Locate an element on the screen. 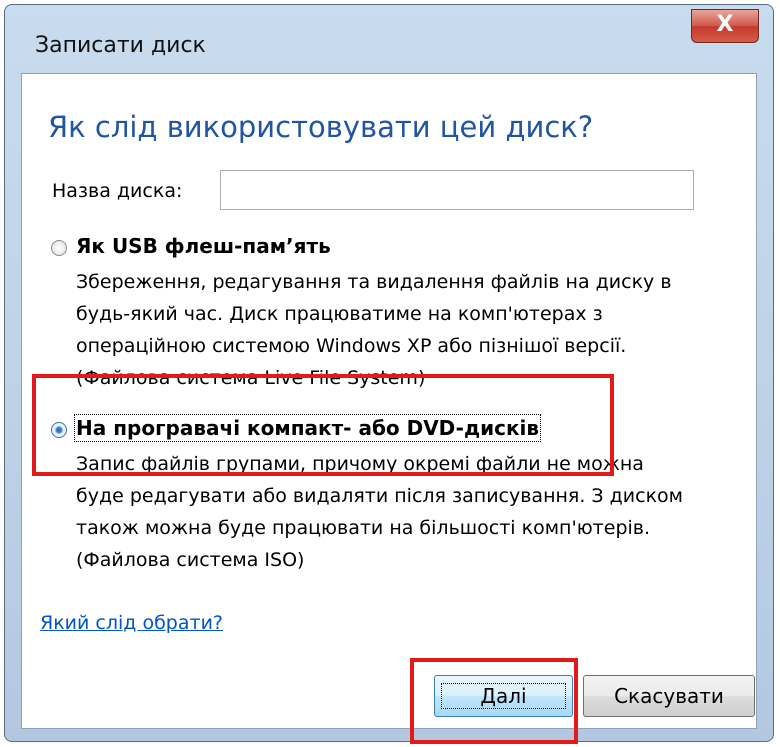  close-button: X is located at coordinates (725, 26).